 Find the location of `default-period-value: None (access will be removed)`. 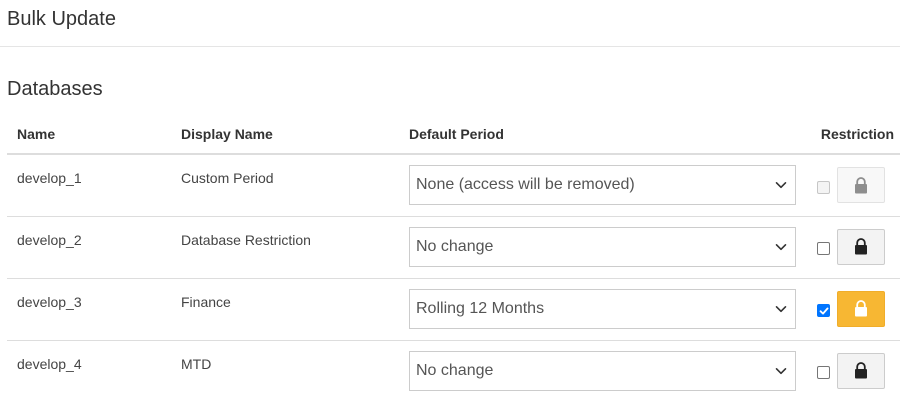

default-period-value: None (access will be removed) is located at coordinates (525, 184).